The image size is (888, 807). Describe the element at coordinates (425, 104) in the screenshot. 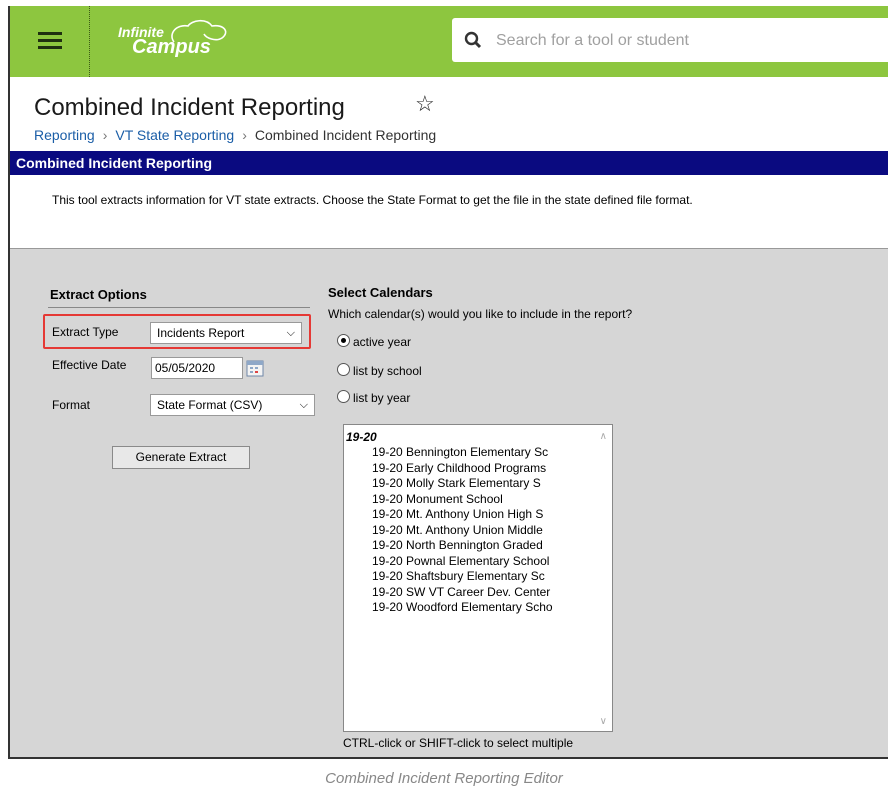

I see `favorite-star-icon: ☆` at that location.